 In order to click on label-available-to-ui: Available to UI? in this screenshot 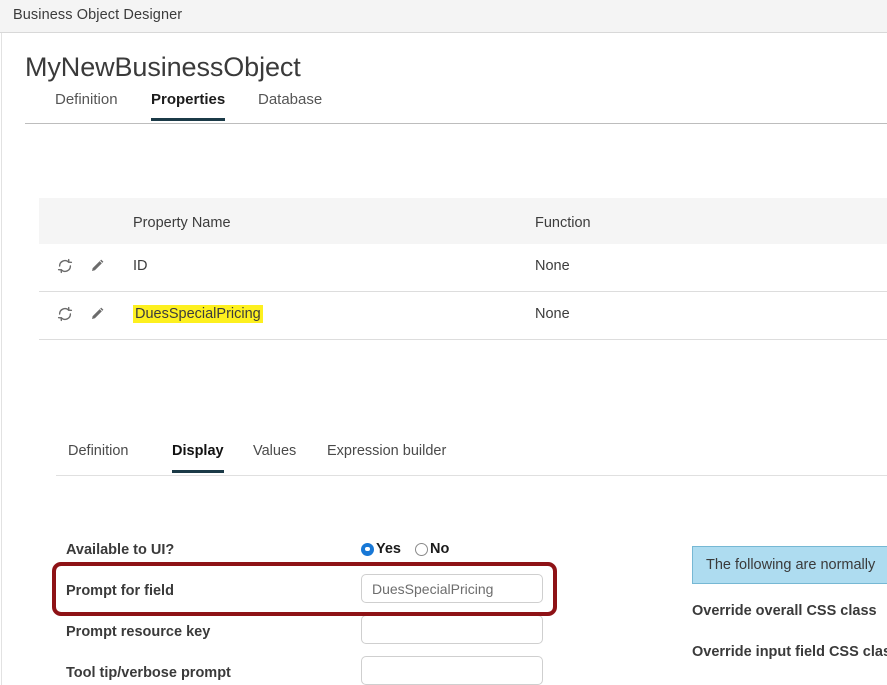, I will do `click(120, 550)`.